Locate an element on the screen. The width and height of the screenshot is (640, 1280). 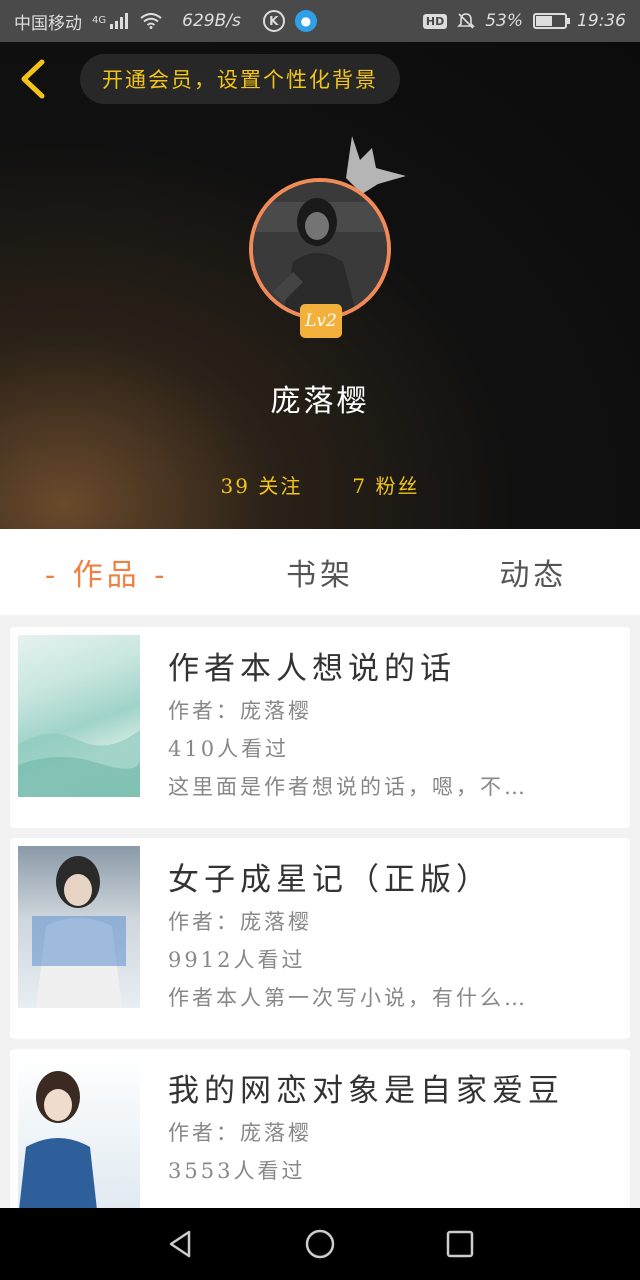
avatar-container: Lv2 is located at coordinates (320, 258).